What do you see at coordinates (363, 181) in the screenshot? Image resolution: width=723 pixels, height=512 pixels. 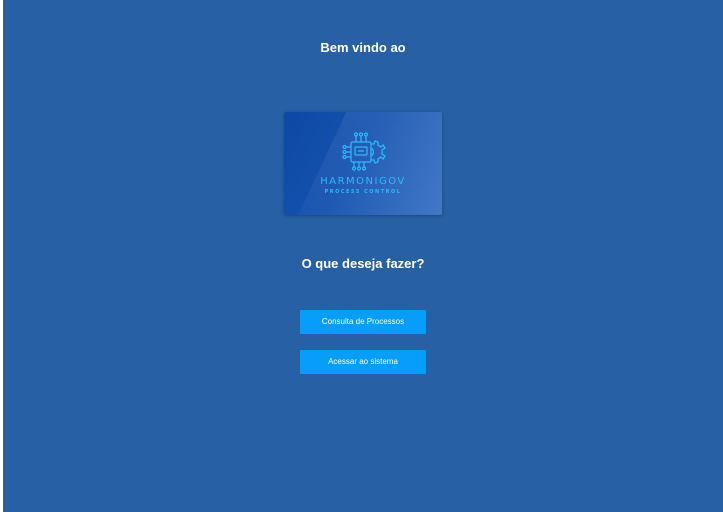 I see `logo-brand-name: HARMONIGOV` at bounding box center [363, 181].